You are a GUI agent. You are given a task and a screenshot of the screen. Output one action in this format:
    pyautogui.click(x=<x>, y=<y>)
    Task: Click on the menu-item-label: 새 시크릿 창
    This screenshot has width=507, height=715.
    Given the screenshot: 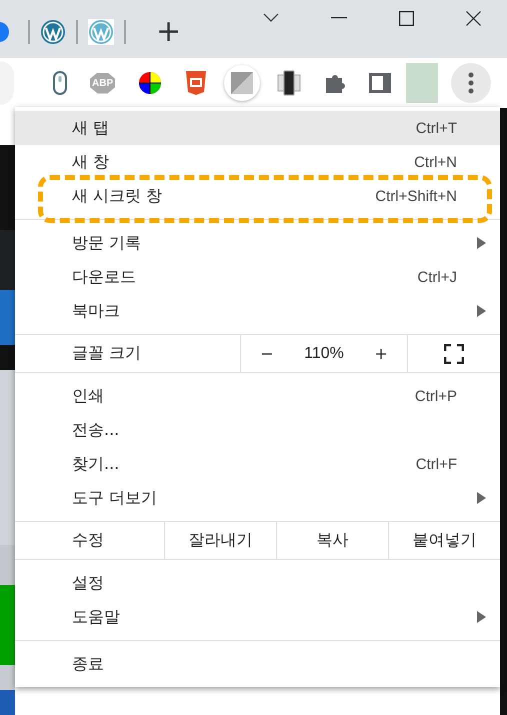 What is the action you would take?
    pyautogui.click(x=117, y=196)
    